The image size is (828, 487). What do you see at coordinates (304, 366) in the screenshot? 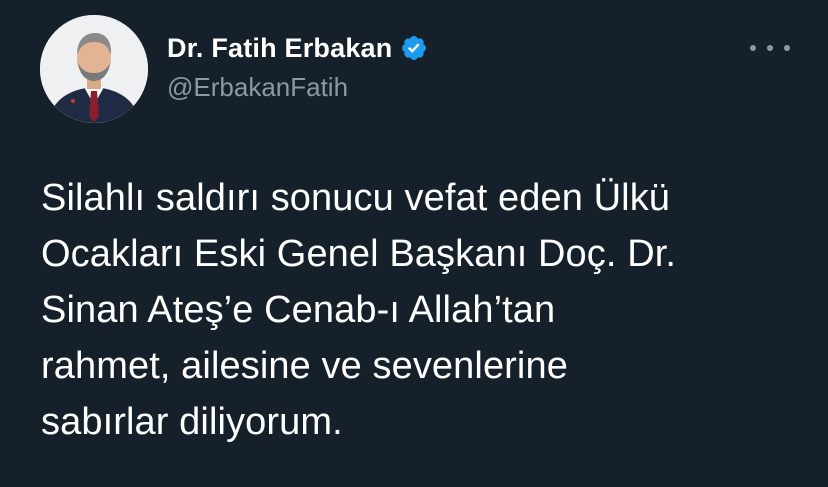
I see `tweet-text-line: rahmet, ailesine ve sevenlerine` at bounding box center [304, 366].